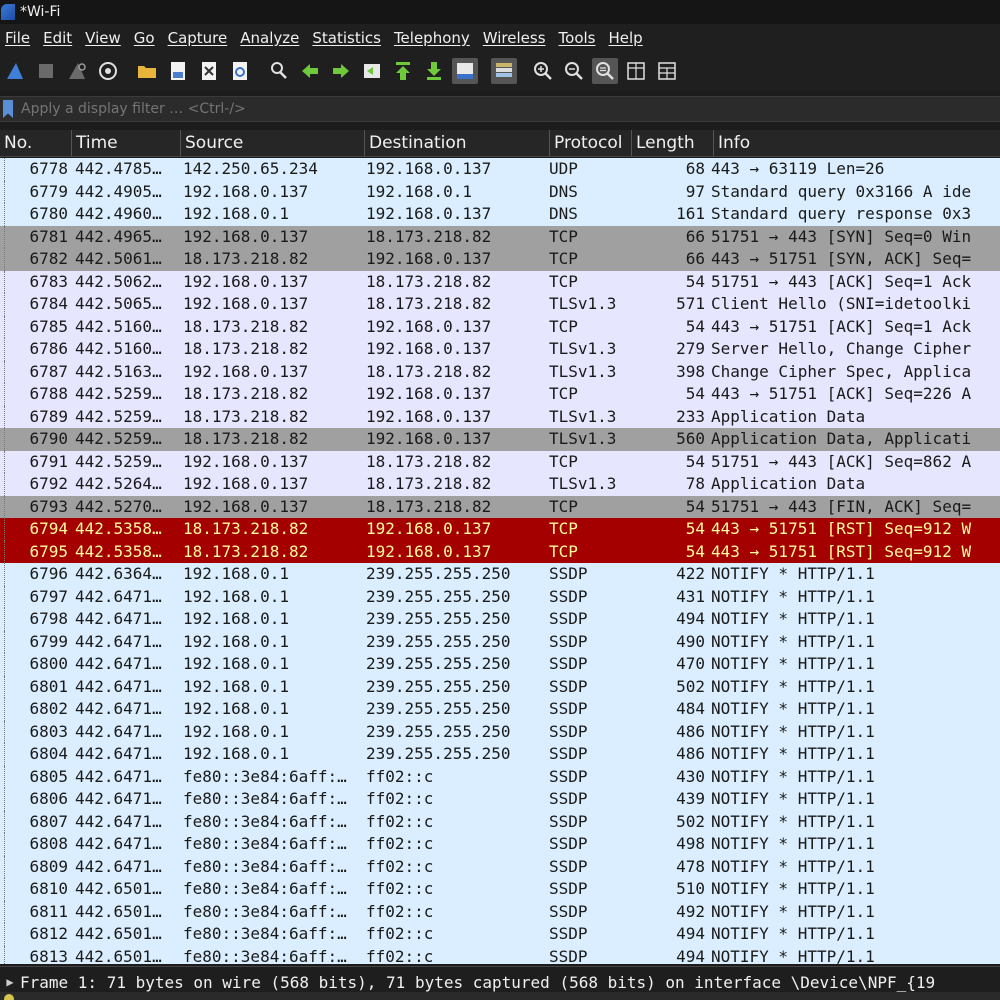 This screenshot has height=1000, width=1000. Describe the element at coordinates (798, 168) in the screenshot. I see `packet-info: 443 → 63119 Len=26` at that location.